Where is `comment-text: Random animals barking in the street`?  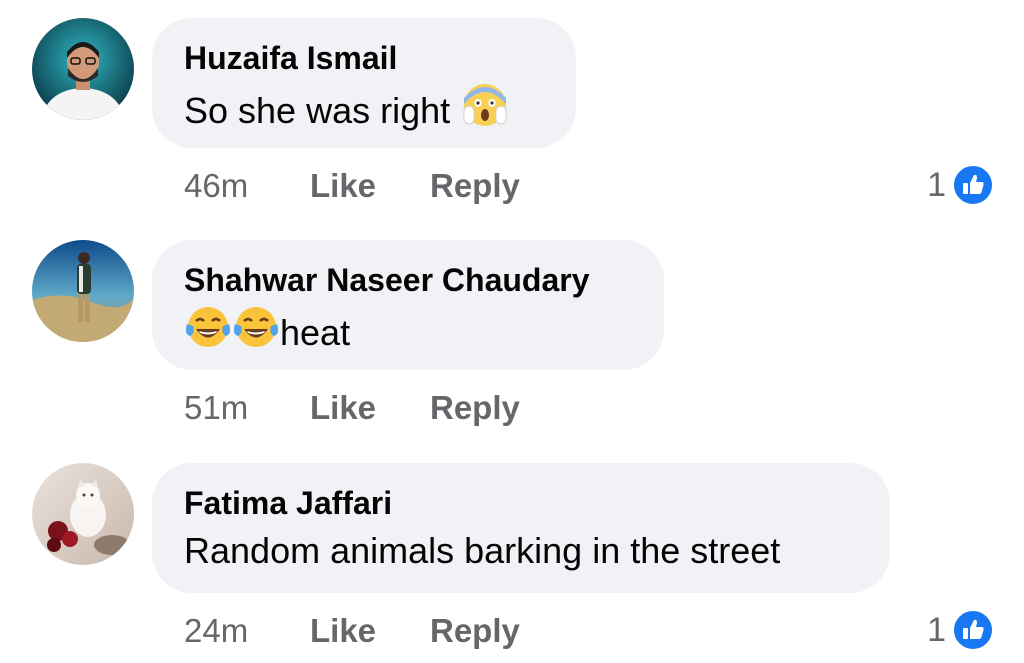
comment-text: Random animals barking in the street is located at coordinates (521, 551).